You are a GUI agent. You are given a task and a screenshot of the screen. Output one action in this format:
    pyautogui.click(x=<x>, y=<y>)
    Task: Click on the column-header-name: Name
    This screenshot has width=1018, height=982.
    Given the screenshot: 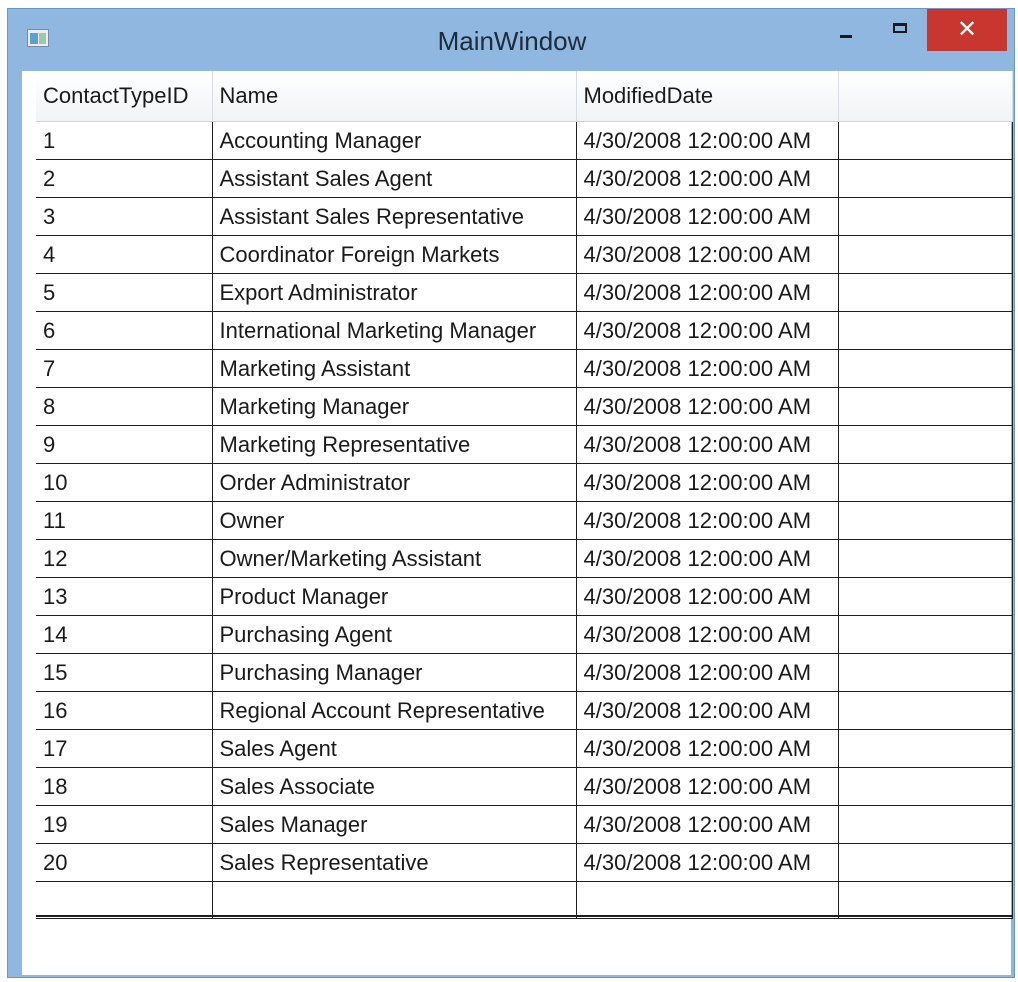 What is the action you would take?
    pyautogui.click(x=394, y=96)
    